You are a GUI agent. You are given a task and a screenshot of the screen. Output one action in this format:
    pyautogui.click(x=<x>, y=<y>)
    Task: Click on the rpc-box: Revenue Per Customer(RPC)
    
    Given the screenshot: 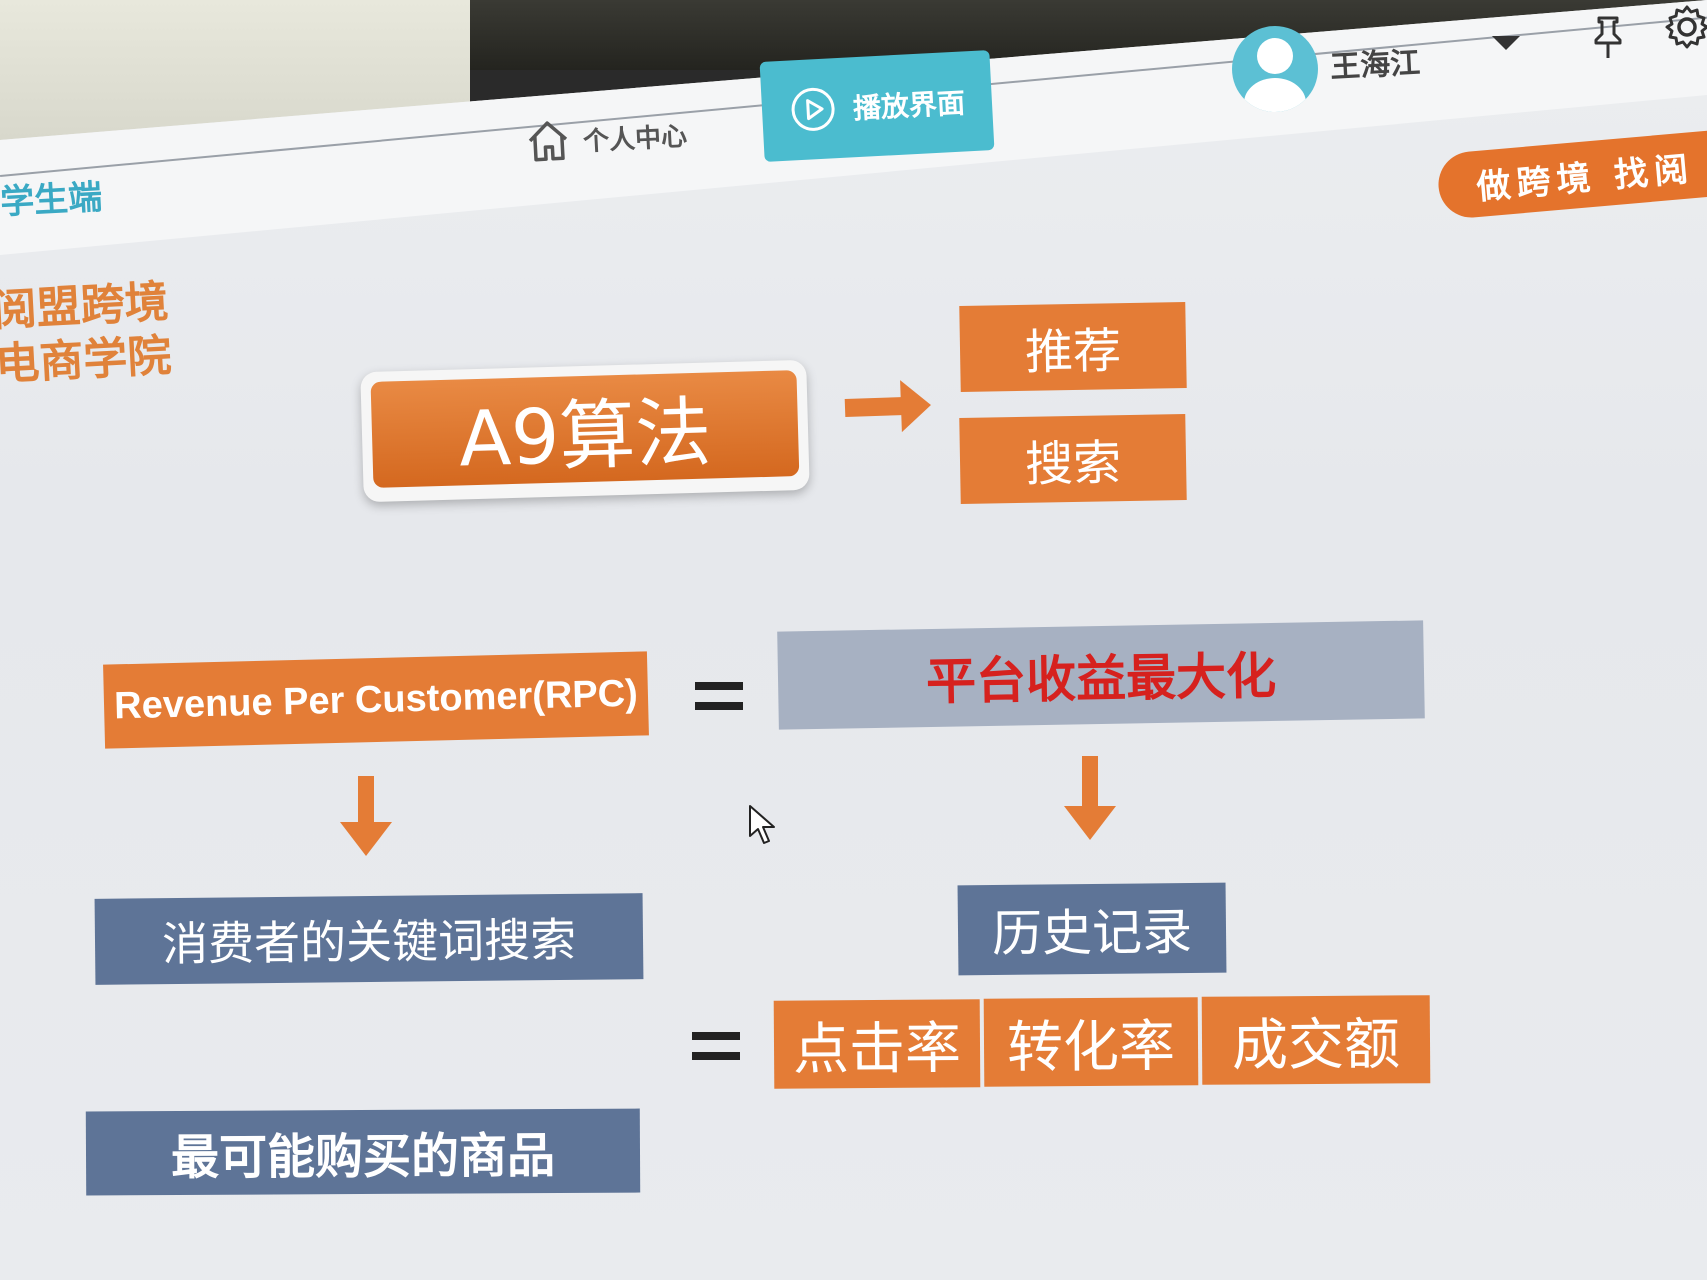 What is the action you would take?
    pyautogui.click(x=376, y=700)
    